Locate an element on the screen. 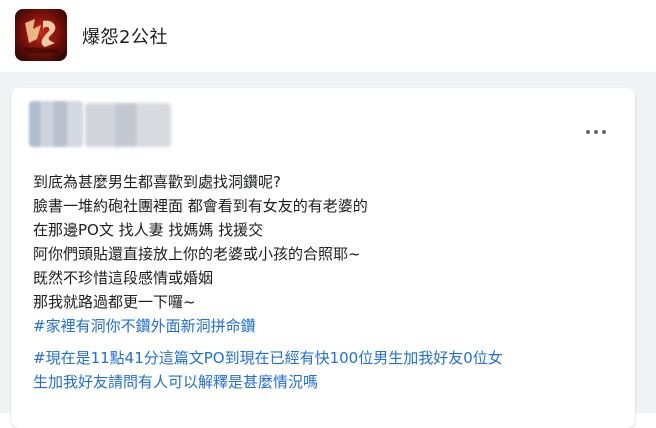 This screenshot has width=656, height=428. hashtag-line: #現在是11點41分這篇文PO到現在已經有快100位男生加我好友0位女 is located at coordinates (328, 358).